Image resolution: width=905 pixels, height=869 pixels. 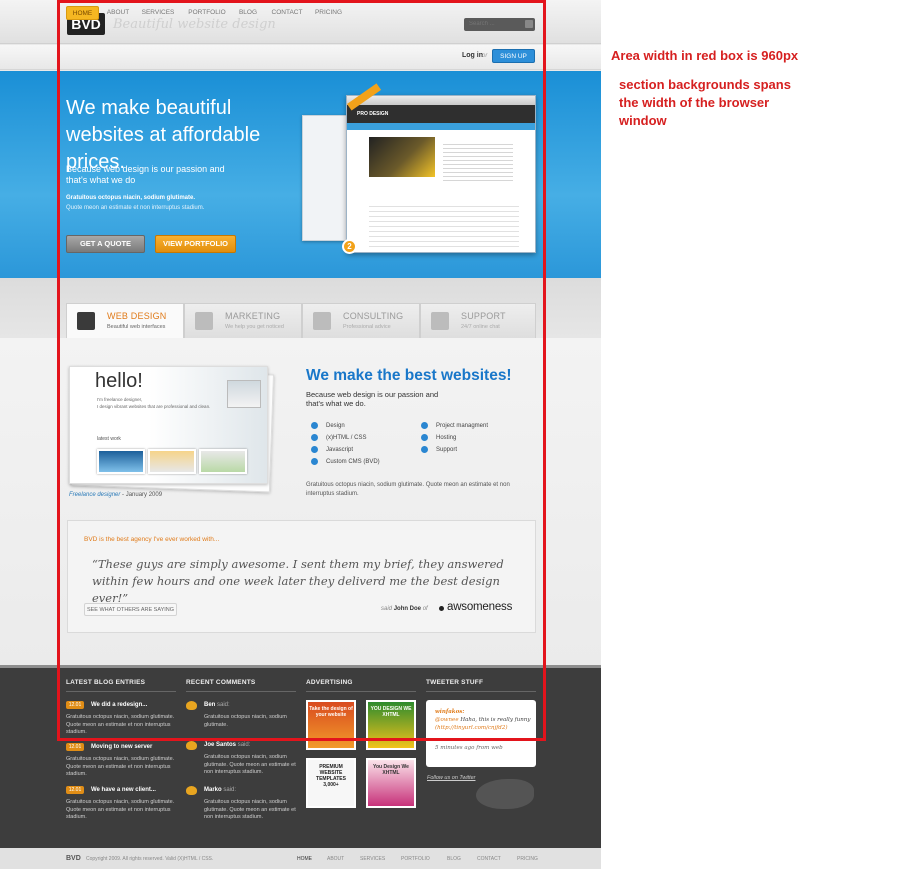 I want to click on comment-icon, so click(x=191, y=745).